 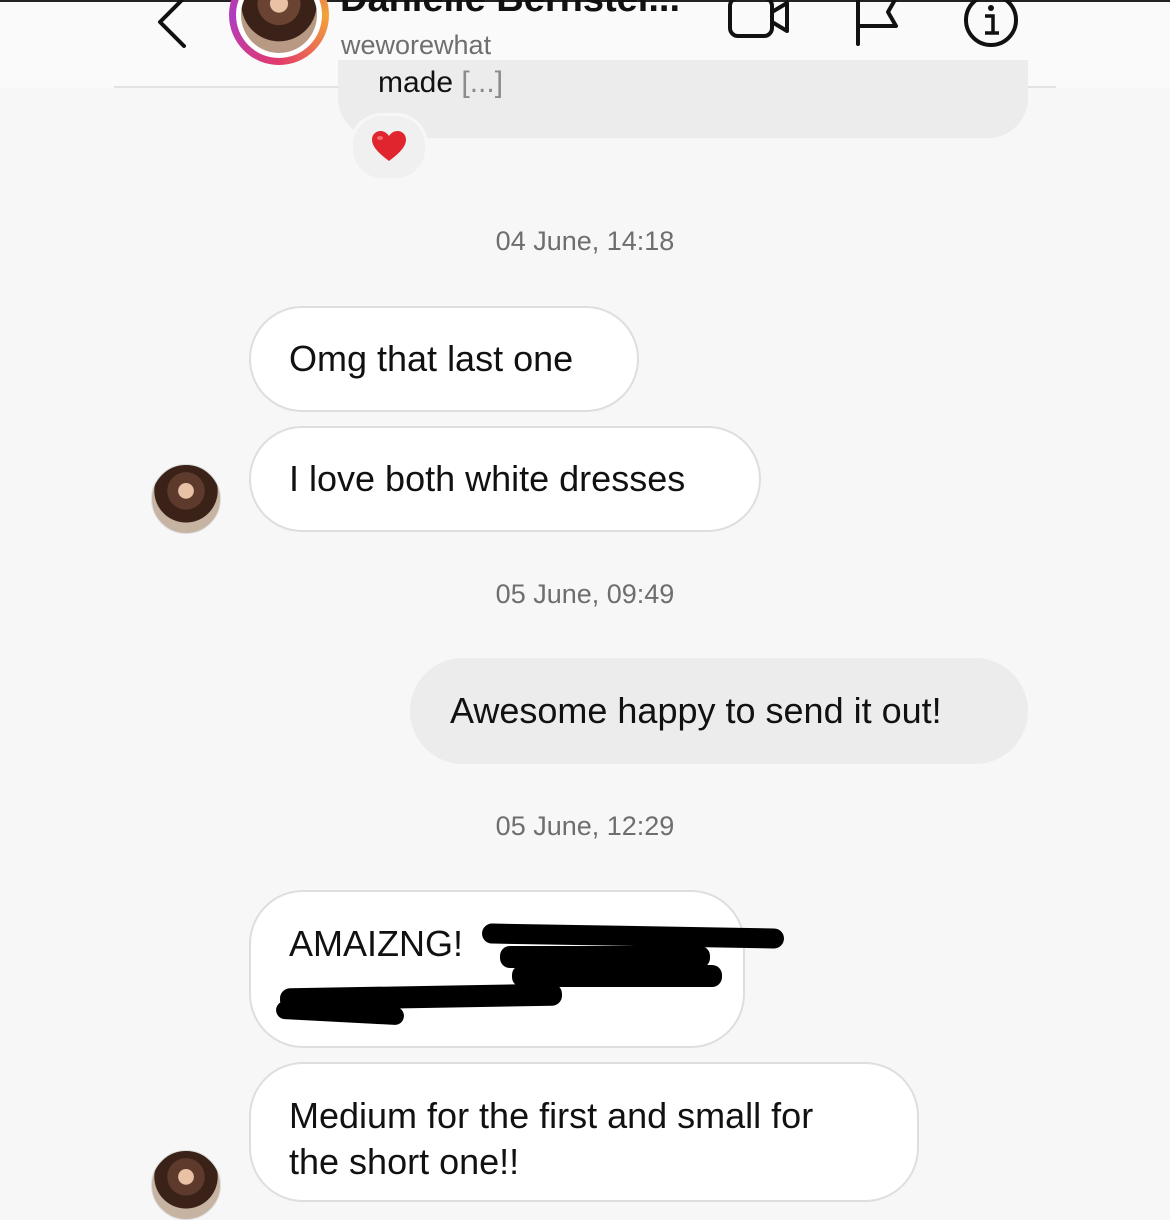 I want to click on previous-message-ellipsis: [...], so click(x=482, y=82).